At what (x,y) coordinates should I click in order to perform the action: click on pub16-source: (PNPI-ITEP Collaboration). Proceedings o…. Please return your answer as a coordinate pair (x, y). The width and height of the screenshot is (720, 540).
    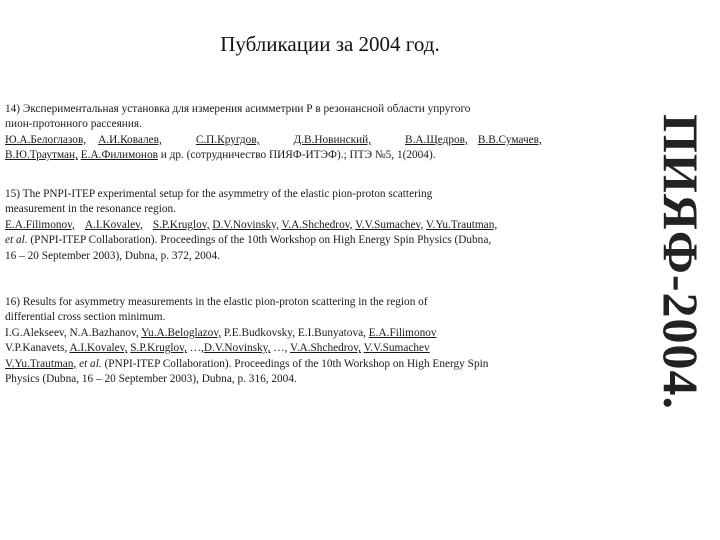
    Looking at the image, I should click on (295, 363).